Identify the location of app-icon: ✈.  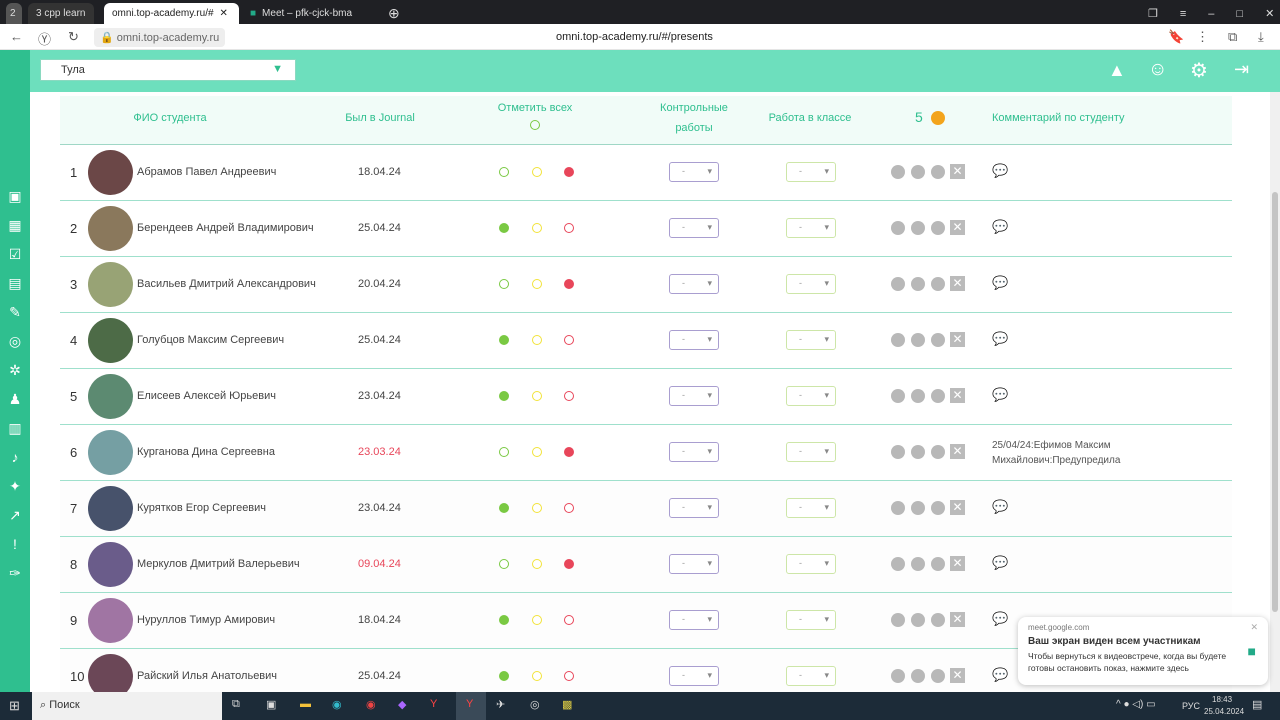
(500, 704).